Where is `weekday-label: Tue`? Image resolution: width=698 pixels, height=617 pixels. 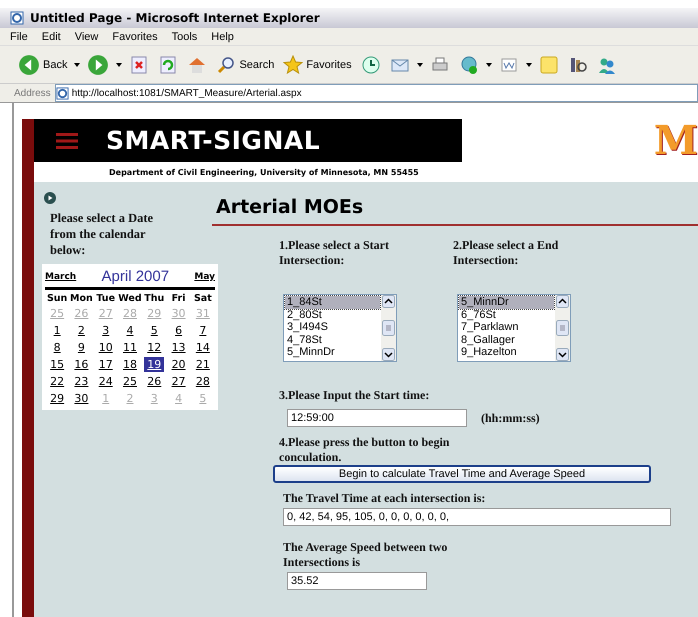 weekday-label: Tue is located at coordinates (105, 298).